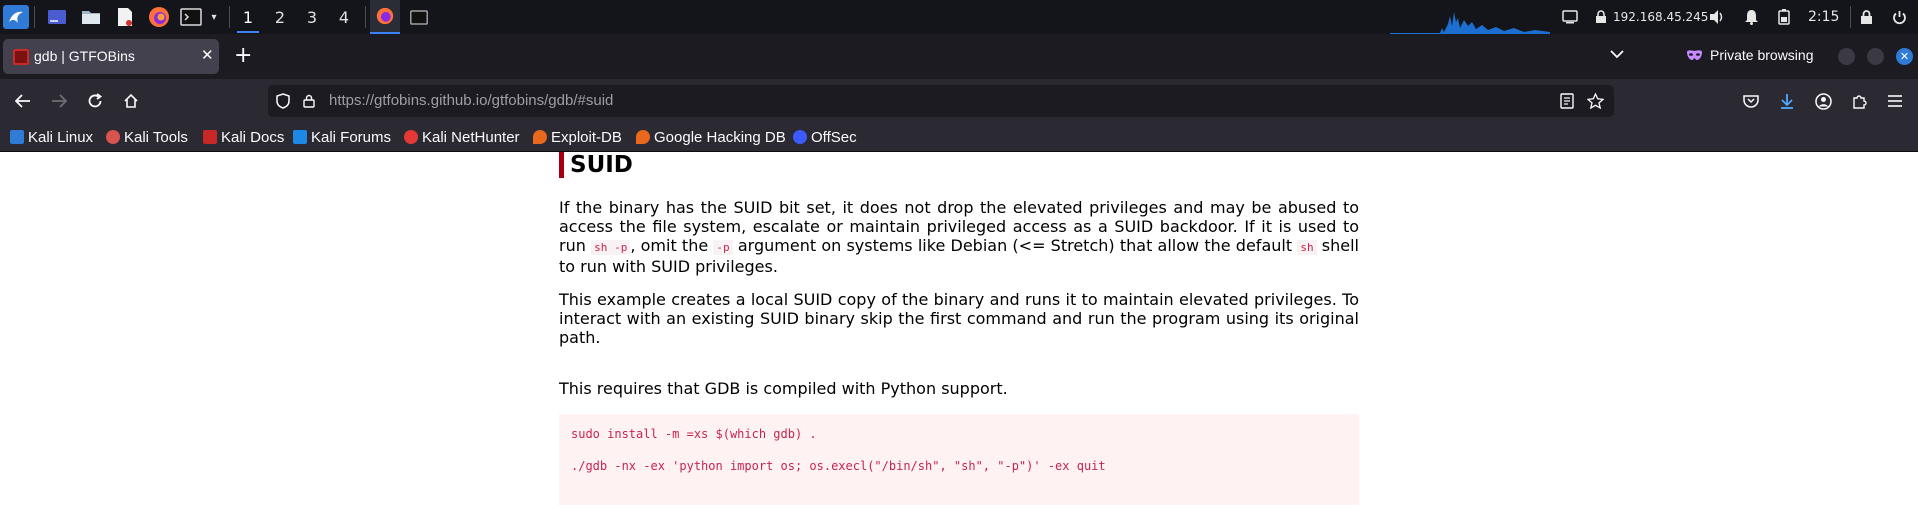  Describe the element at coordinates (1601, 16) in the screenshot. I see `network-lock-icon` at that location.